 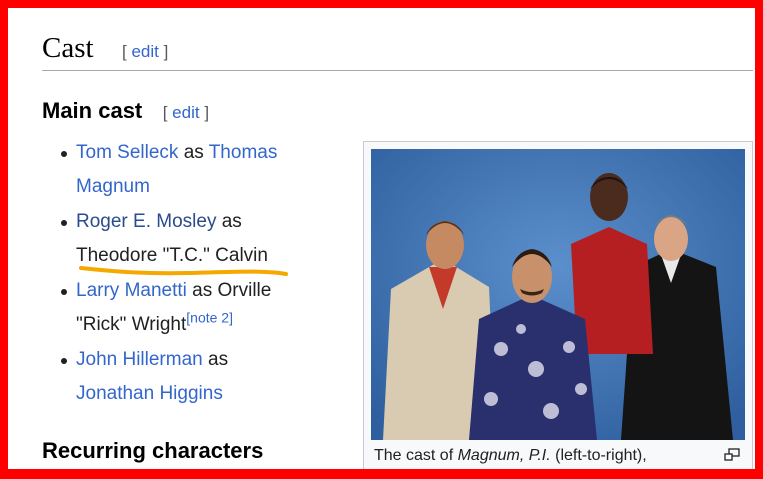 What do you see at coordinates (146, 221) in the screenshot?
I see `actor-link-roger-e-mosley: Roger E. Mosley` at bounding box center [146, 221].